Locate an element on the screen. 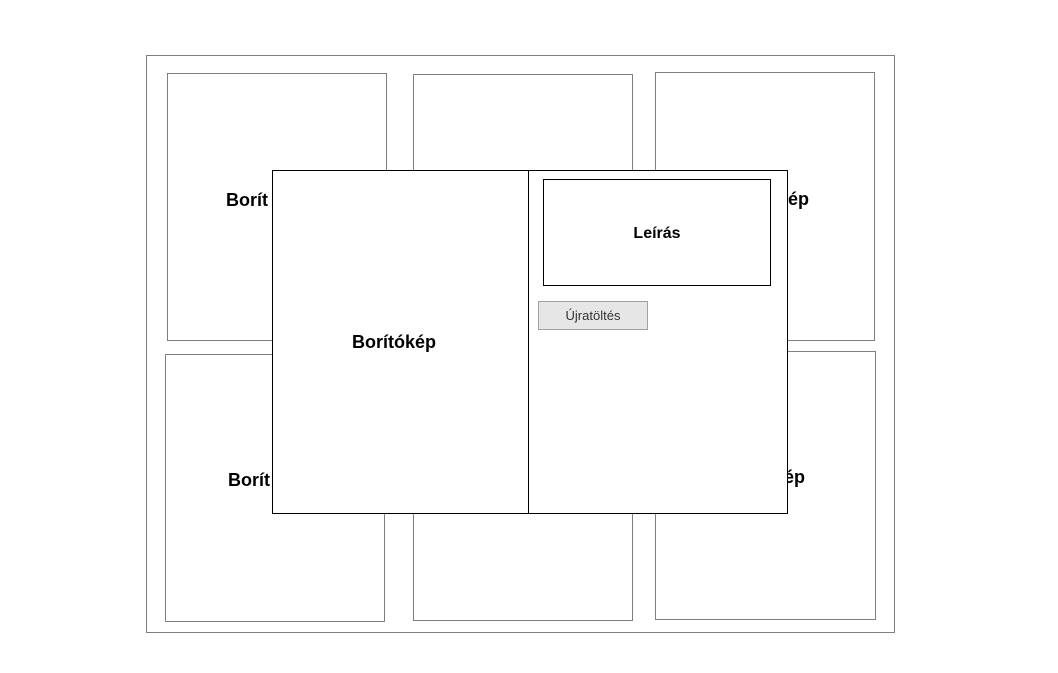  modal-cover-image: Borítókép is located at coordinates (401, 342).